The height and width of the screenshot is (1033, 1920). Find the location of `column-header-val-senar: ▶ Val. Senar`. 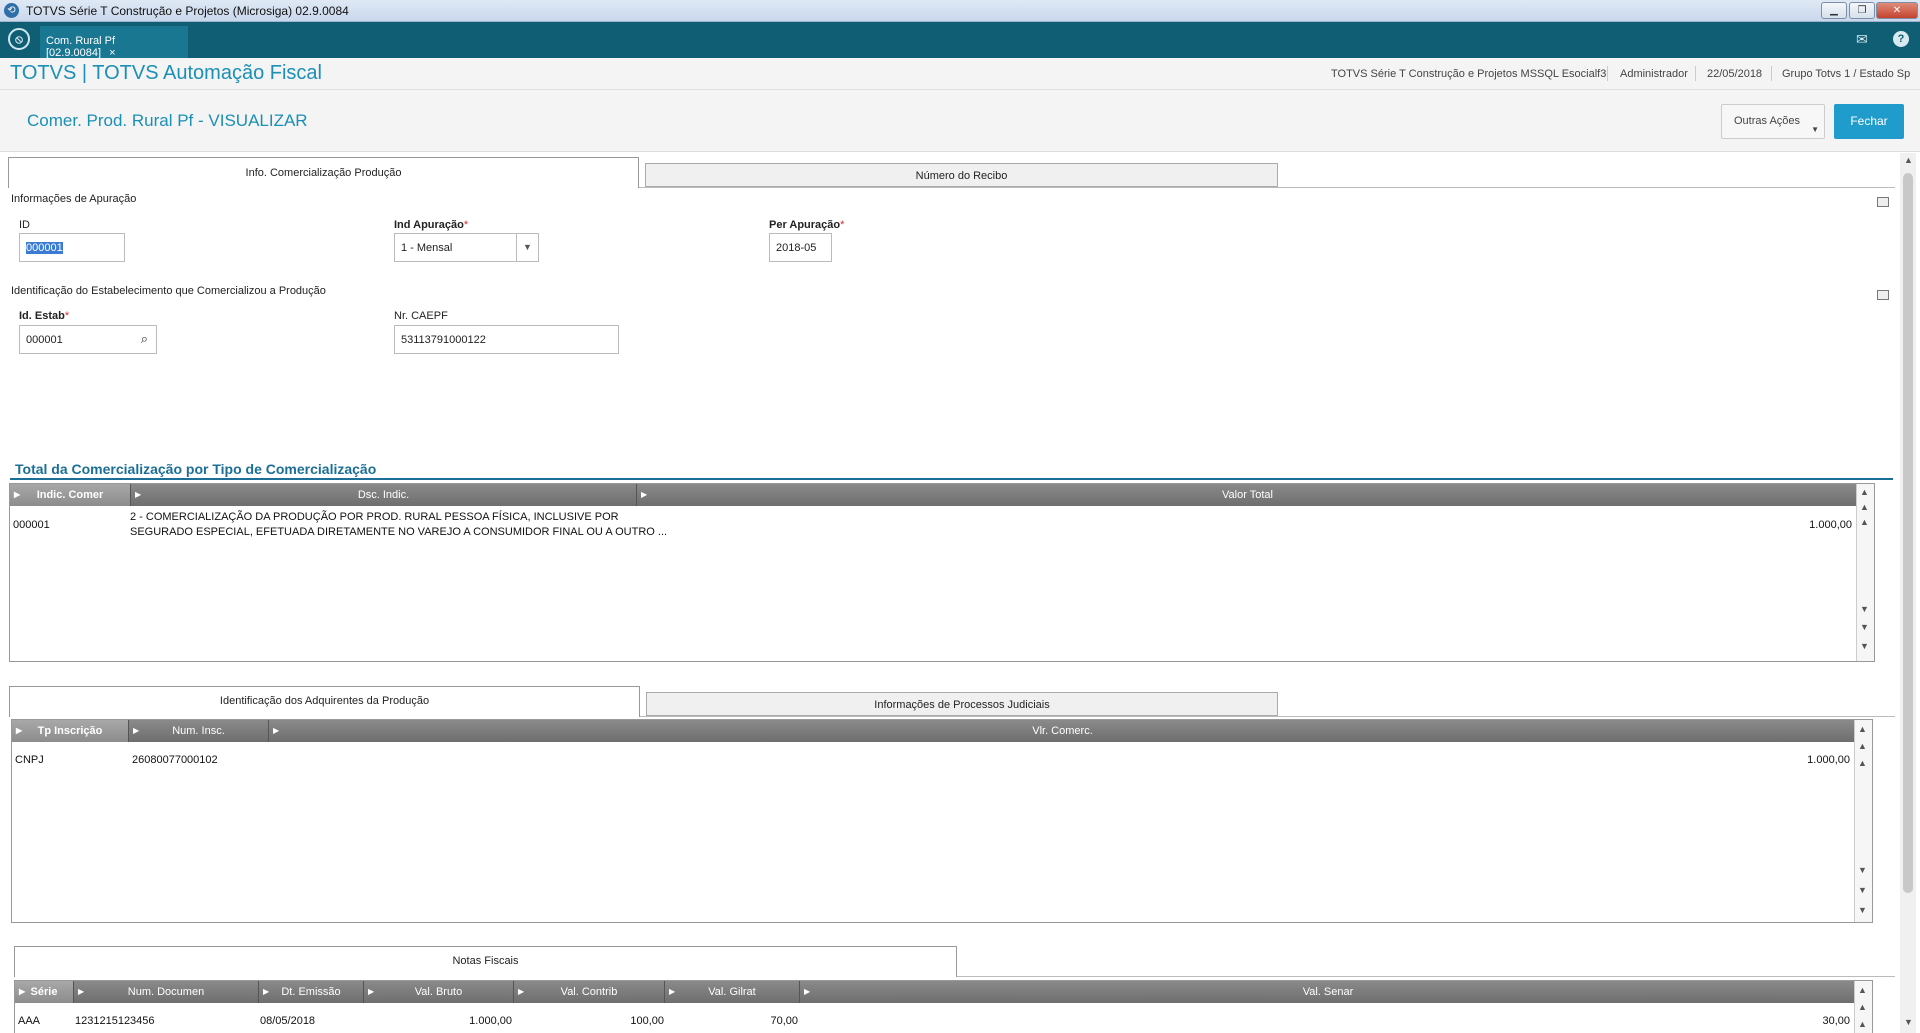

column-header-val-senar: ▶ Val. Senar is located at coordinates (1328, 992).